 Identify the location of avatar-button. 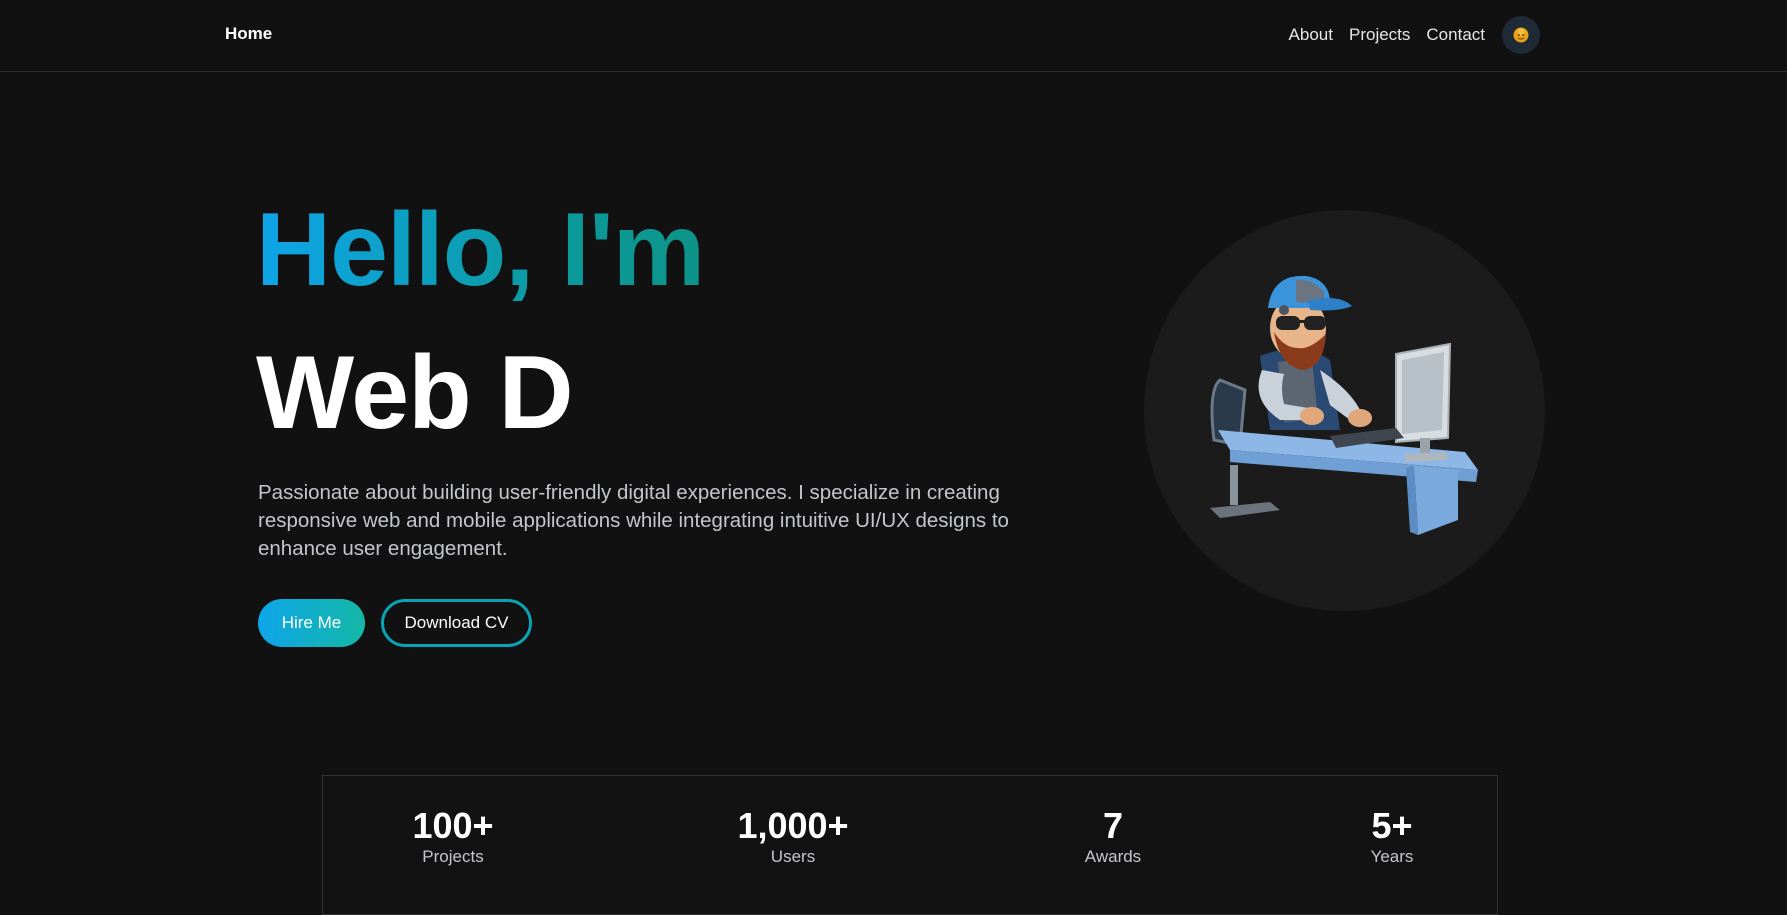
(1521, 35).